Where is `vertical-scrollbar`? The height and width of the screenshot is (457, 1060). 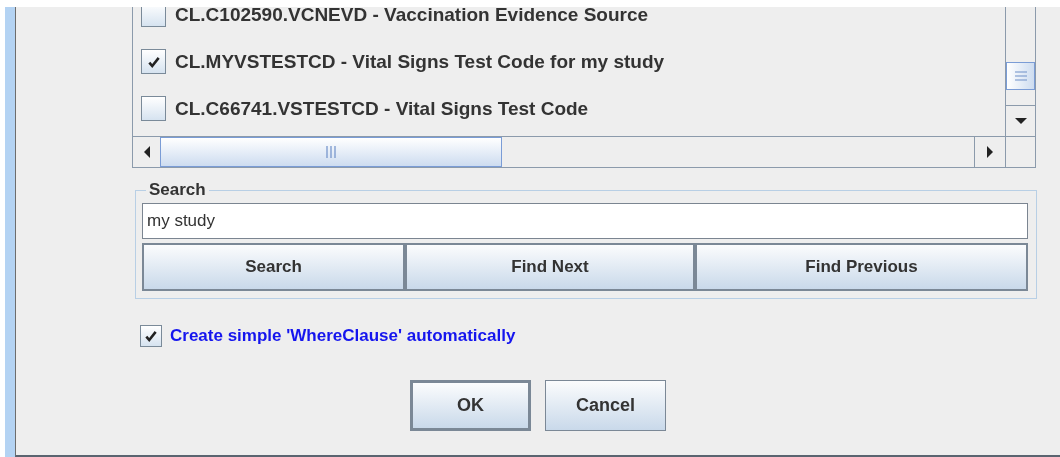 vertical-scrollbar is located at coordinates (1020, 71).